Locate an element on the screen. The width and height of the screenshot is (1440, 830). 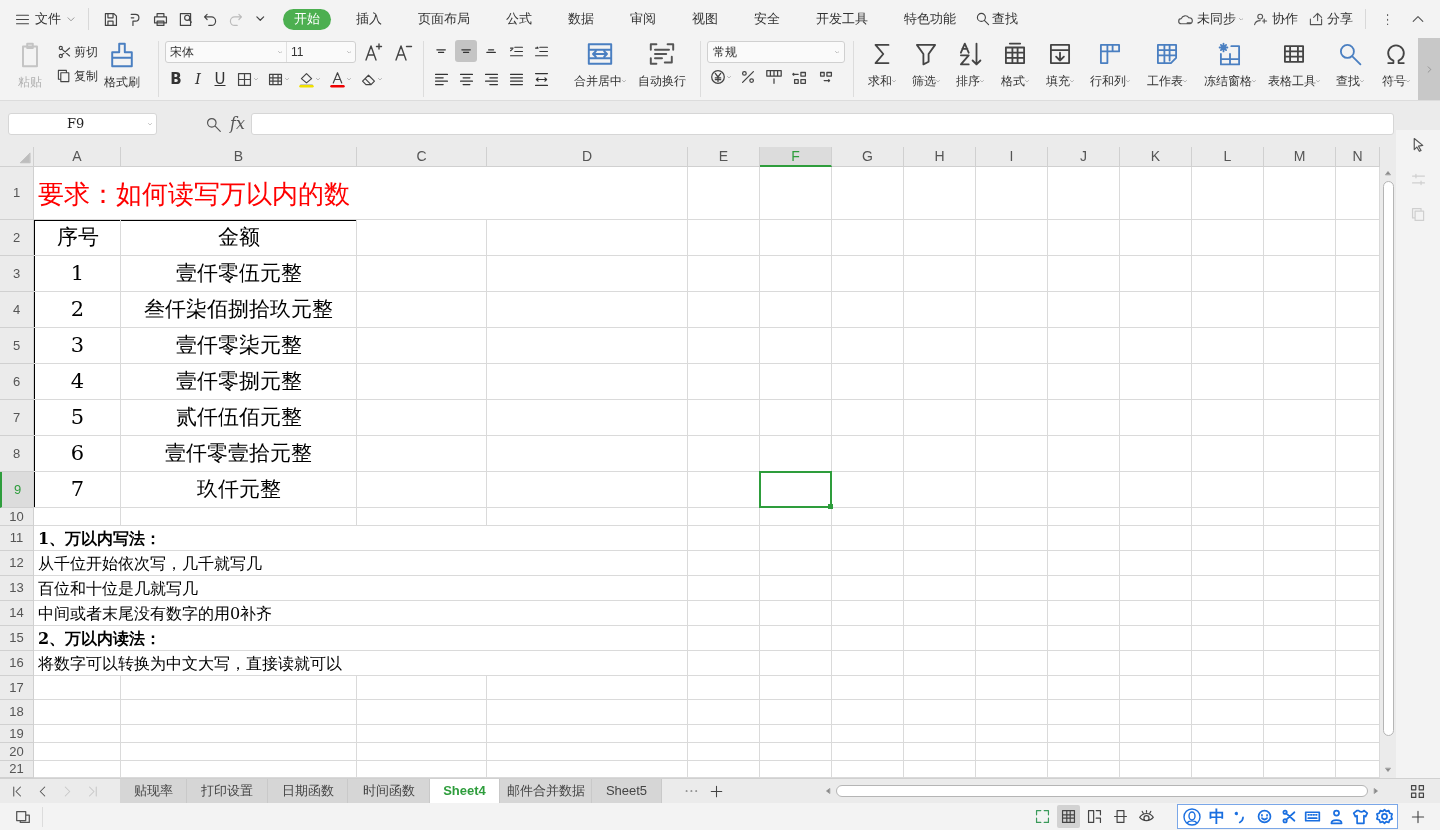
ribbon-tool-button: 符号 is located at coordinates (1396, 65).